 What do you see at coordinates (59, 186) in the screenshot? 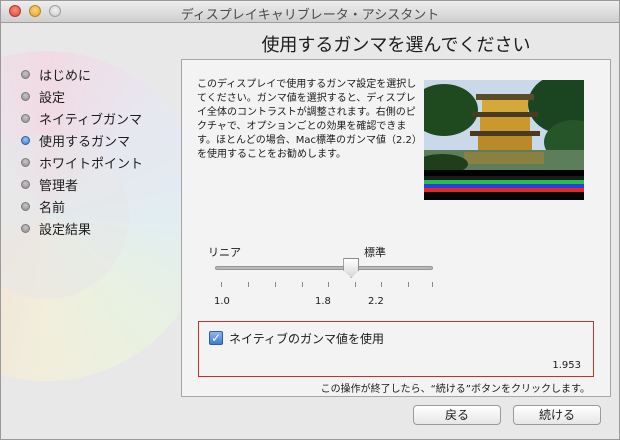
I see `step-label: 管理者` at bounding box center [59, 186].